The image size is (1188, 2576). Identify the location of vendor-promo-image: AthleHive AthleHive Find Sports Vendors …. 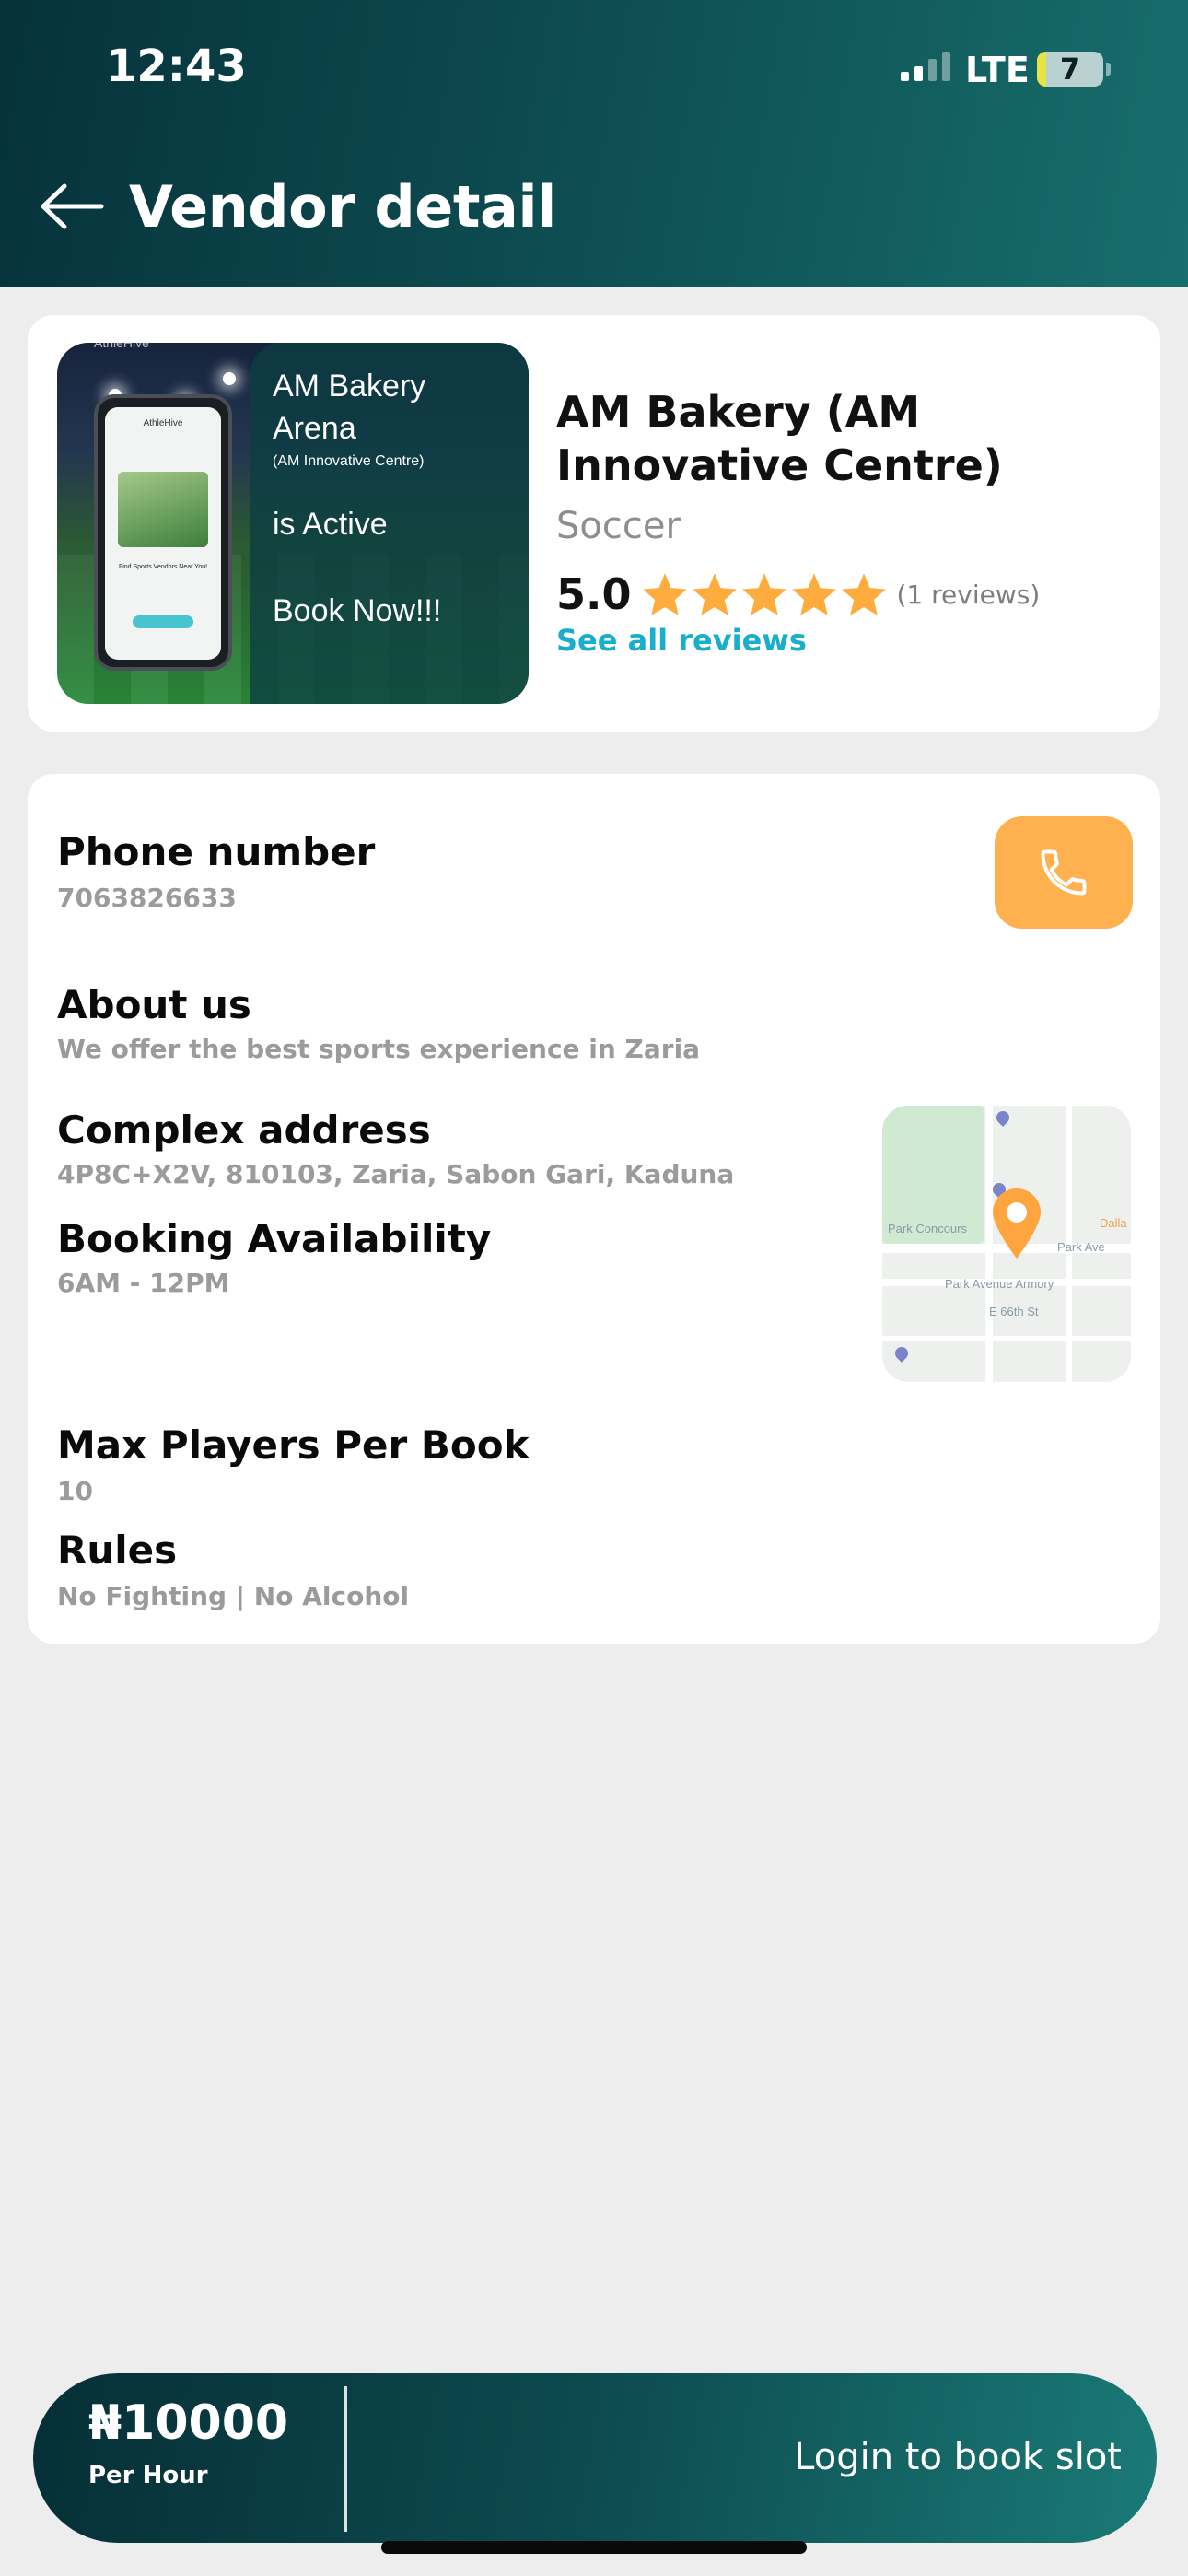
(293, 523).